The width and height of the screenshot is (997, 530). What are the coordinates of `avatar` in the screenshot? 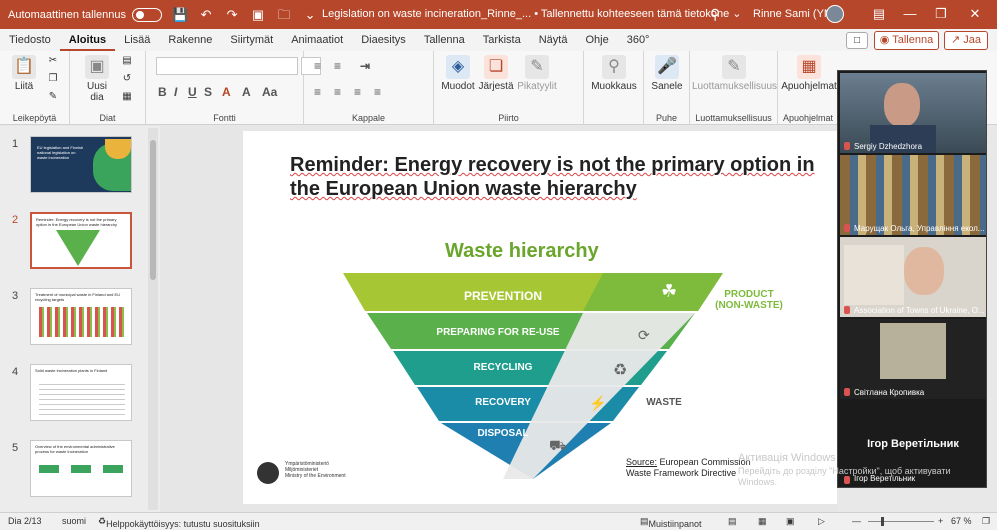 It's located at (835, 14).